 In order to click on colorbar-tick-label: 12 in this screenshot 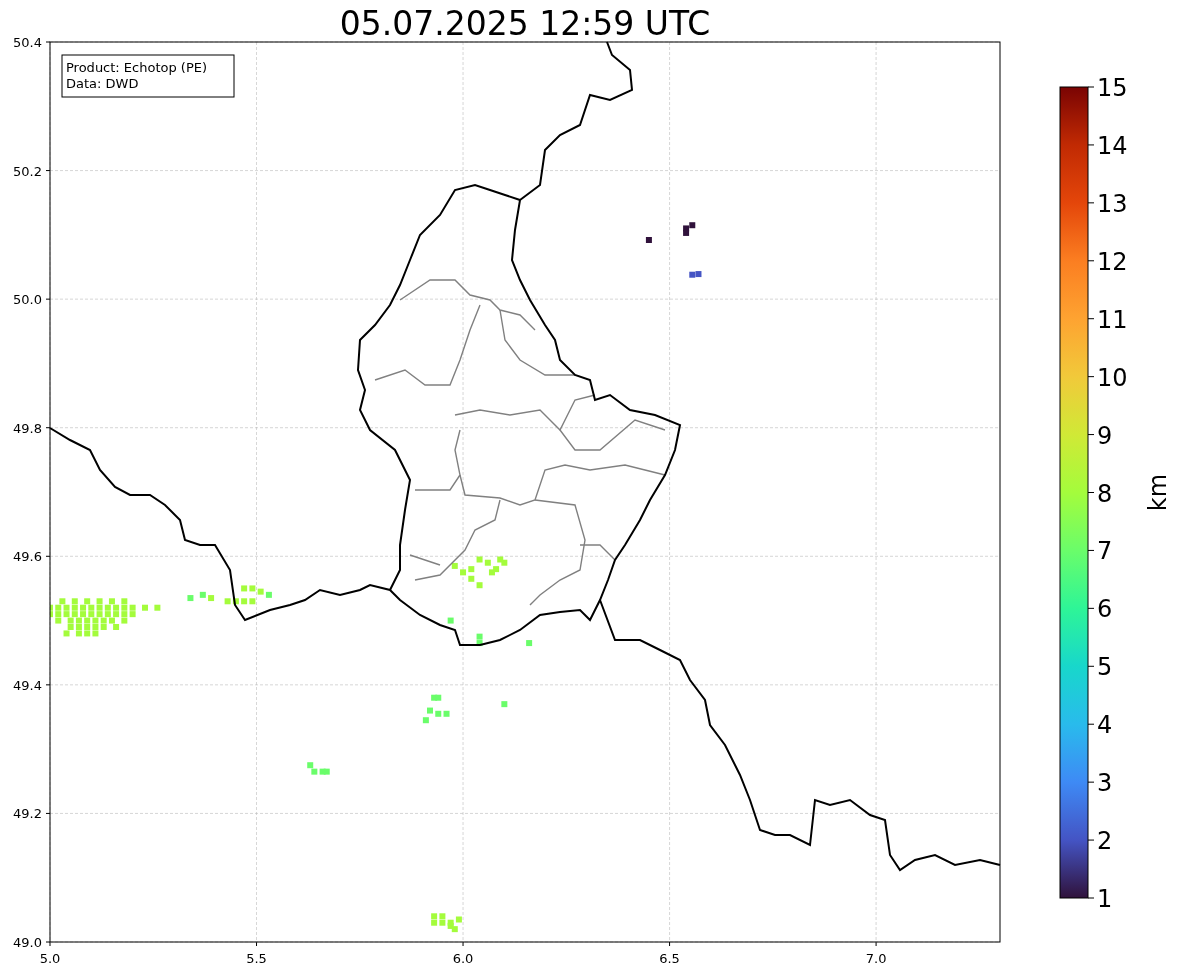, I will do `click(1112, 261)`.